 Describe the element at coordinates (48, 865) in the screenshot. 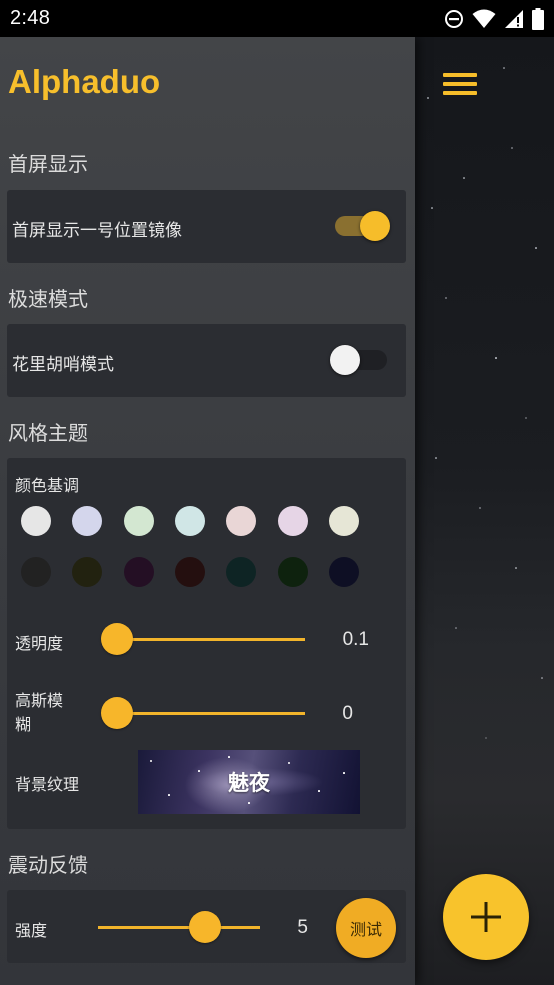

I see `section-title-vibration: 震动反馈` at that location.